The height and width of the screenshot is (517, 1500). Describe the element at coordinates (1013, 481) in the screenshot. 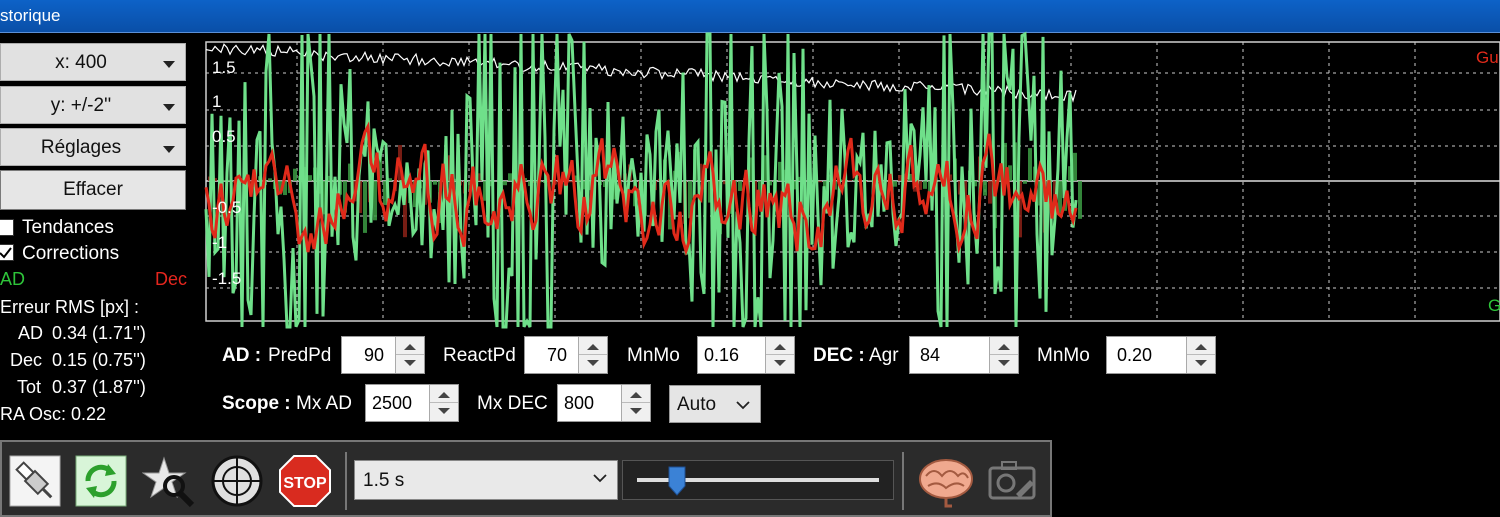

I see `camera-settings-icon` at that location.